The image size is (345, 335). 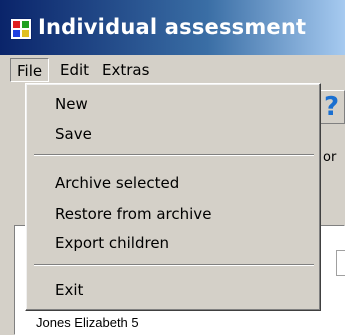 What do you see at coordinates (125, 70) in the screenshot?
I see `menu-extras: Extras` at bounding box center [125, 70].